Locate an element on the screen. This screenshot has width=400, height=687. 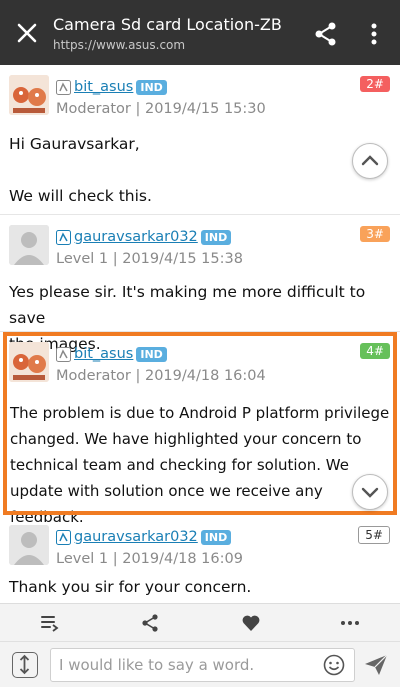
close-icon is located at coordinates (27, 33).